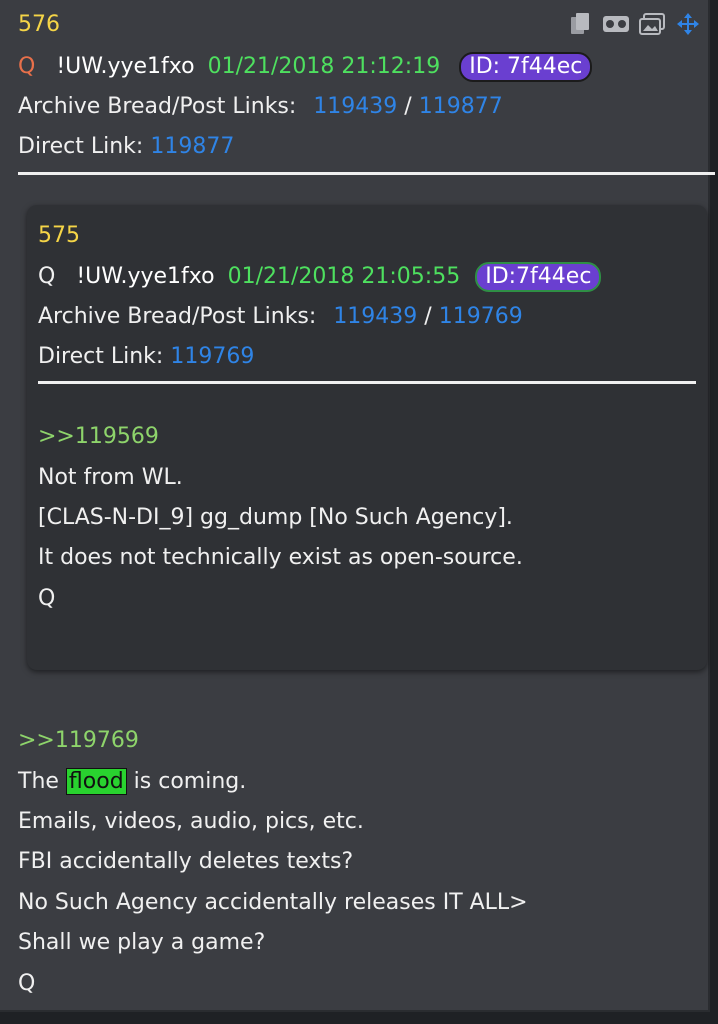  What do you see at coordinates (634, 24) in the screenshot?
I see `post-toolbar` at bounding box center [634, 24].